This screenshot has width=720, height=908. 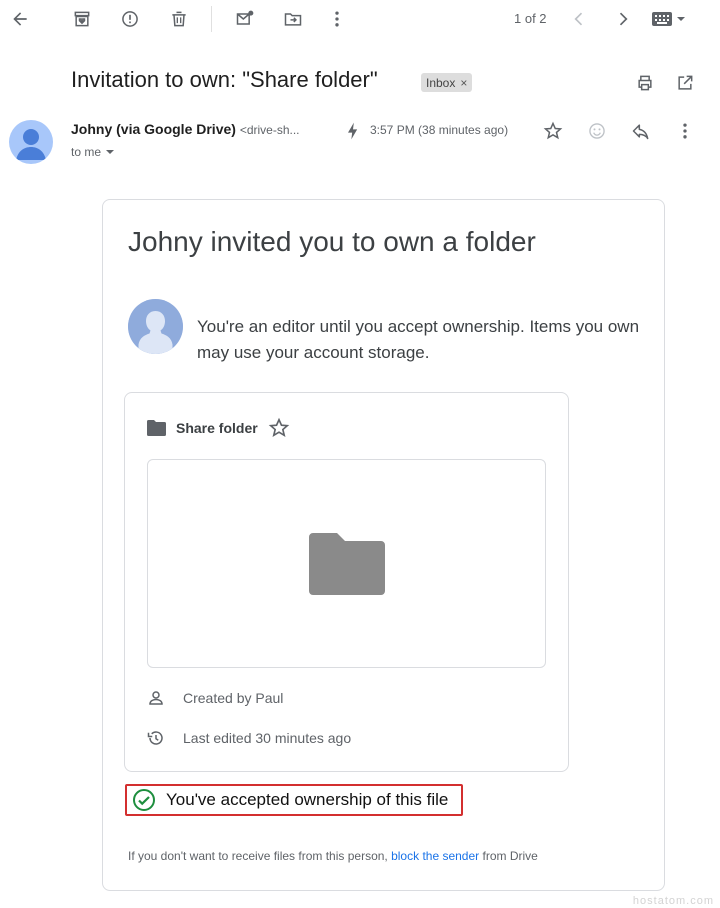 I want to click on delete-icon, so click(x=179, y=19).